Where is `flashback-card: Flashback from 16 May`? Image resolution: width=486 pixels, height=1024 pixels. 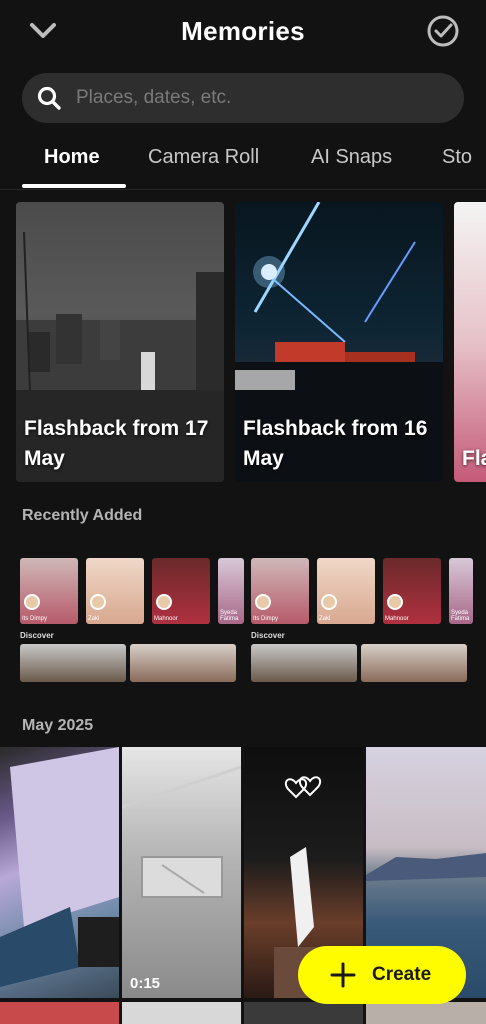
flashback-card: Flashback from 16 May is located at coordinates (339, 342).